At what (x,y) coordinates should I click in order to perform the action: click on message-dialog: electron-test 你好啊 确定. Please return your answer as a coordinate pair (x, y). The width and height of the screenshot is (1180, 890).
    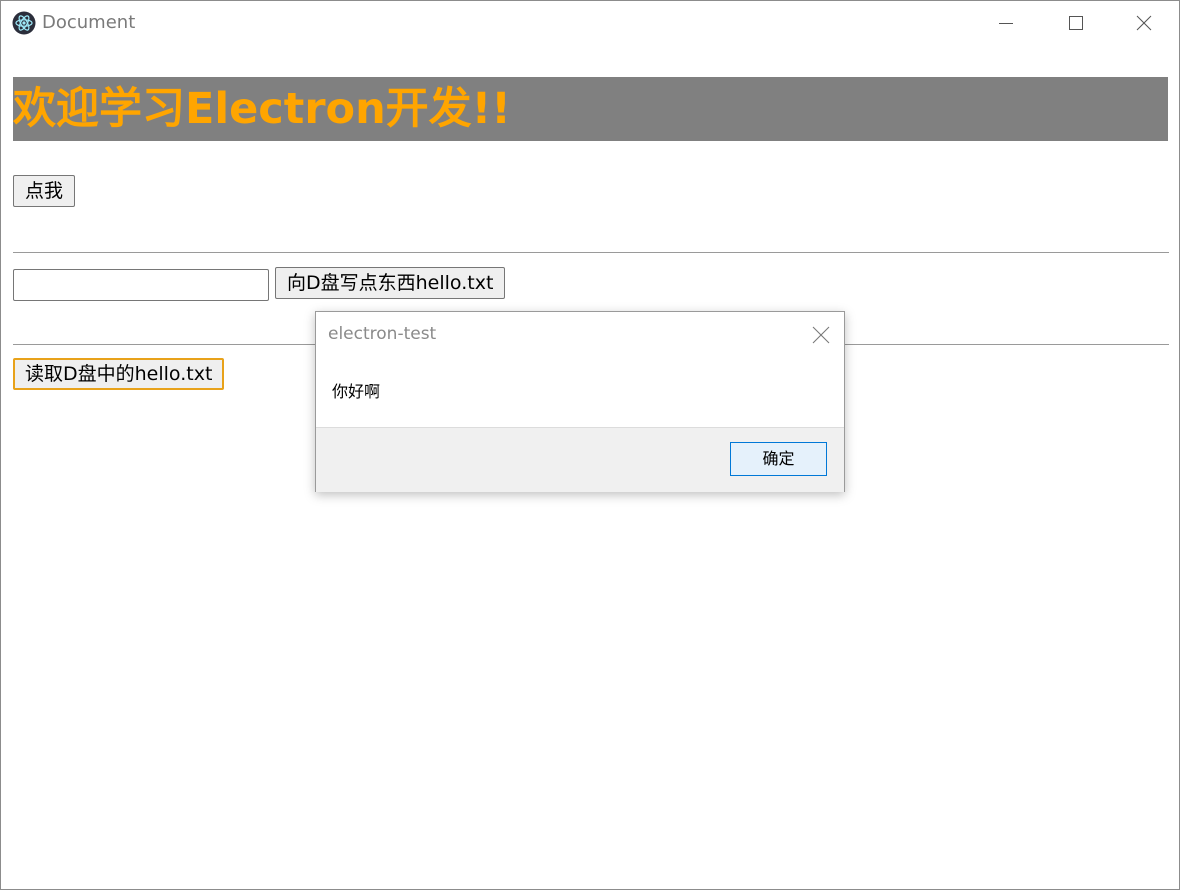
    Looking at the image, I should click on (580, 401).